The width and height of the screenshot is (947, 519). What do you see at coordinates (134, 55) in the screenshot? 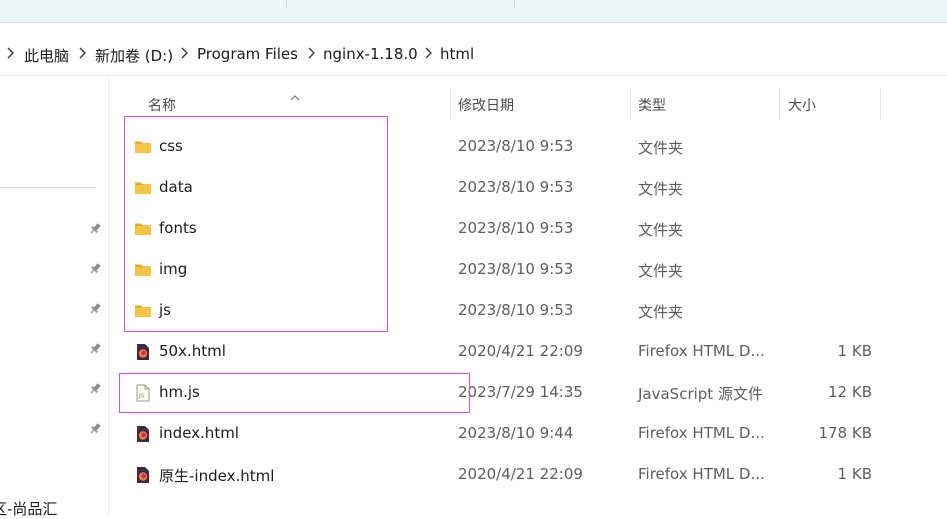
I see `breadcrumb-item: 新加卷 (D:)` at bounding box center [134, 55].